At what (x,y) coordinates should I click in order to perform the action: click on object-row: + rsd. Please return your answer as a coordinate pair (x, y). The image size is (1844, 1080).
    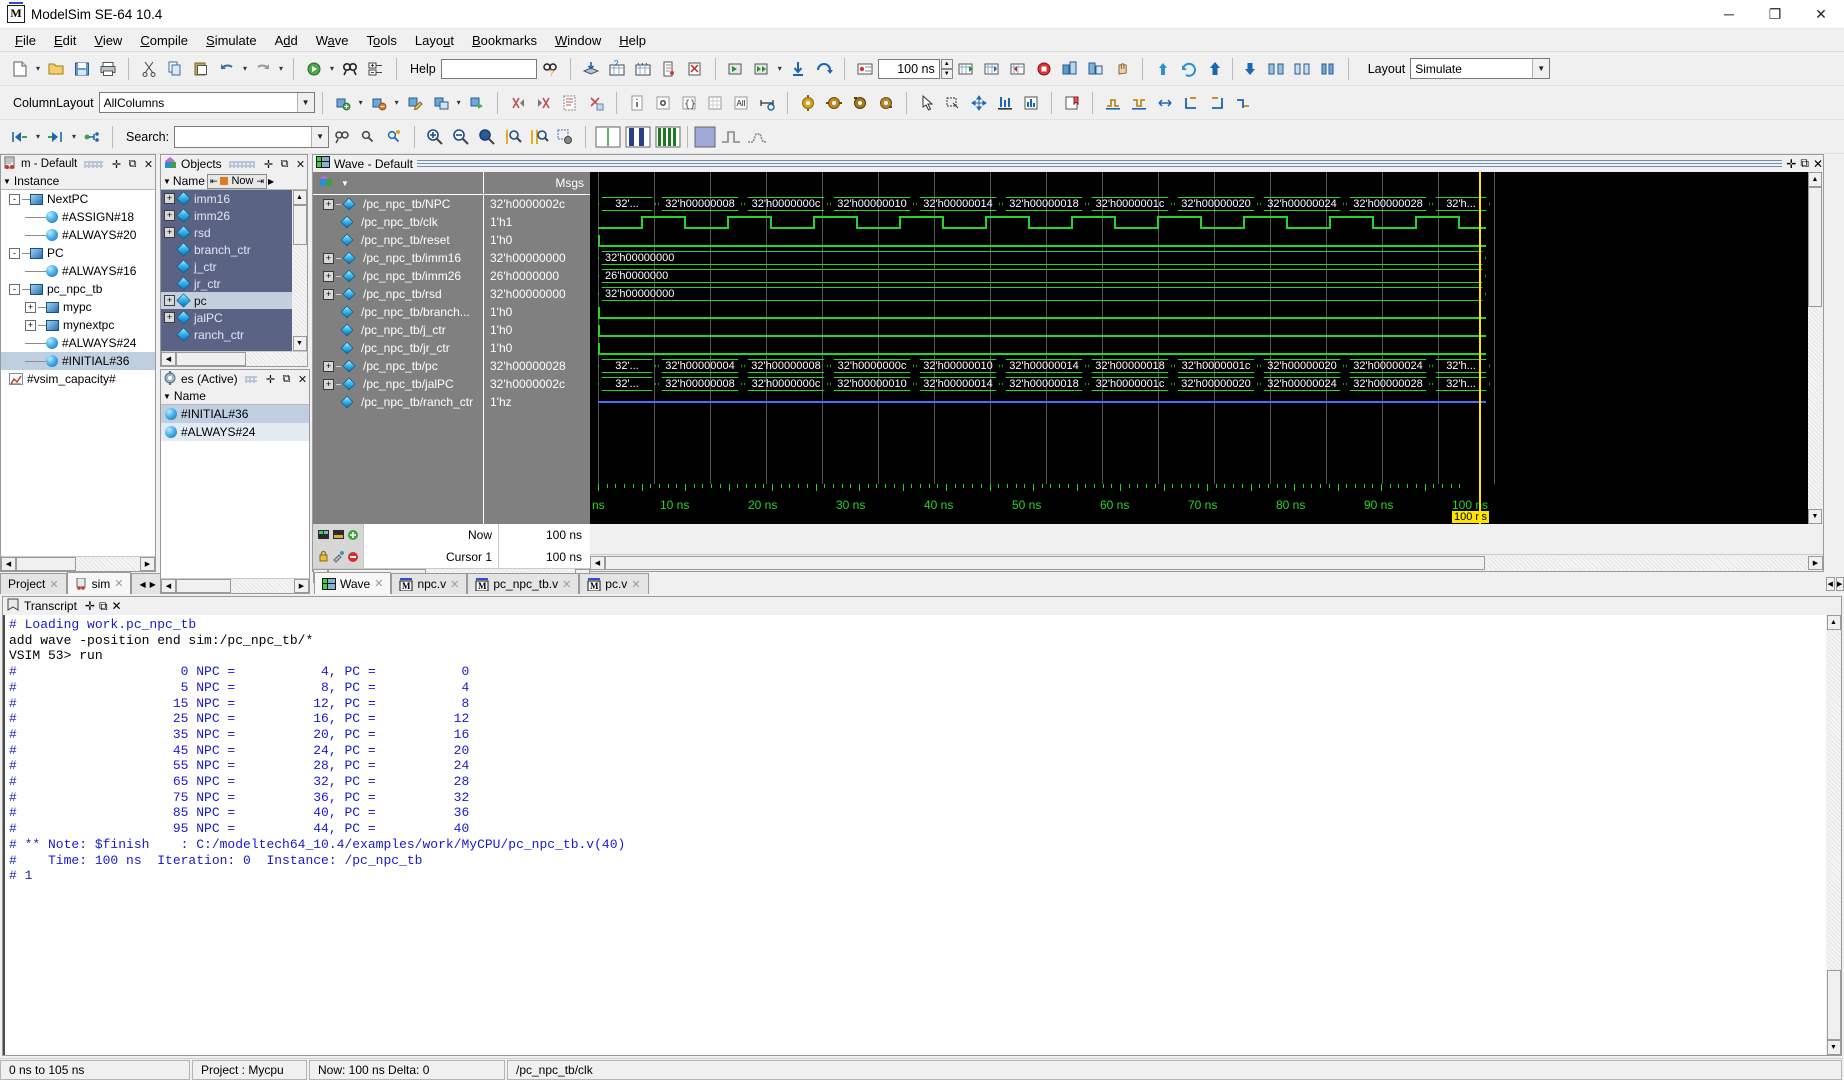
    Looking at the image, I should click on (226, 232).